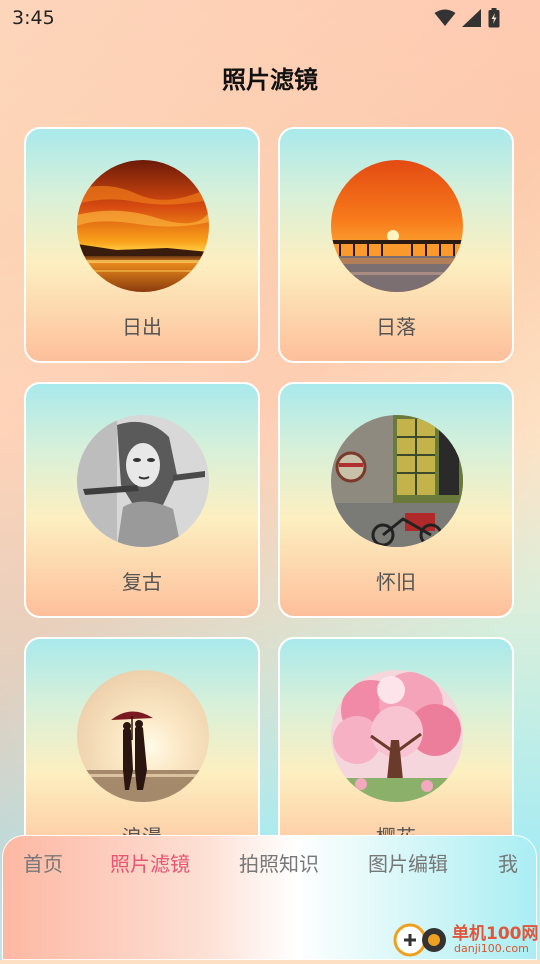 This screenshot has height=964, width=540. I want to click on nav-item-image-edit: 图片编辑, so click(408, 862).